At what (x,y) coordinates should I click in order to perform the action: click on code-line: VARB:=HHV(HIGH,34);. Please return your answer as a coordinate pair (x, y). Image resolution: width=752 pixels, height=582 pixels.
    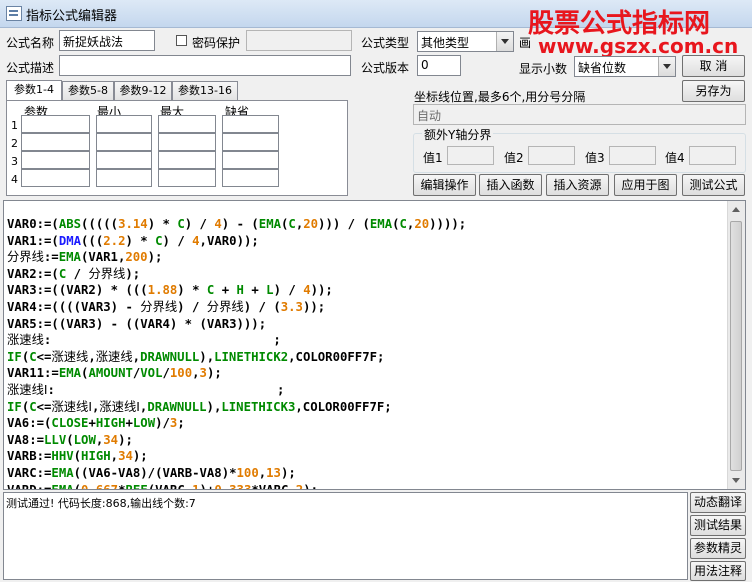
    Looking at the image, I should click on (367, 456).